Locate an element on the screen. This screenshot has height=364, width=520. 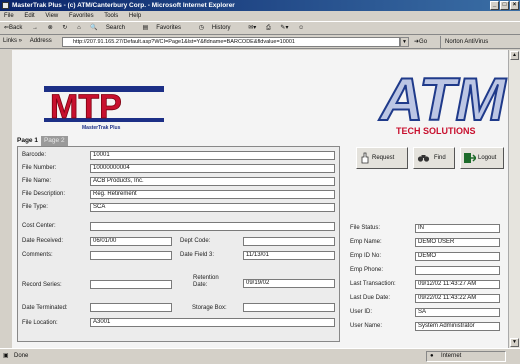
zone-label: Internet is located at coordinates (451, 356).